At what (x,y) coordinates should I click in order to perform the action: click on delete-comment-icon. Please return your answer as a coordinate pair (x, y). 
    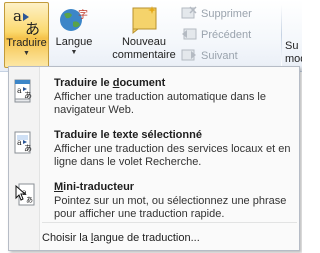
    Looking at the image, I should click on (189, 12).